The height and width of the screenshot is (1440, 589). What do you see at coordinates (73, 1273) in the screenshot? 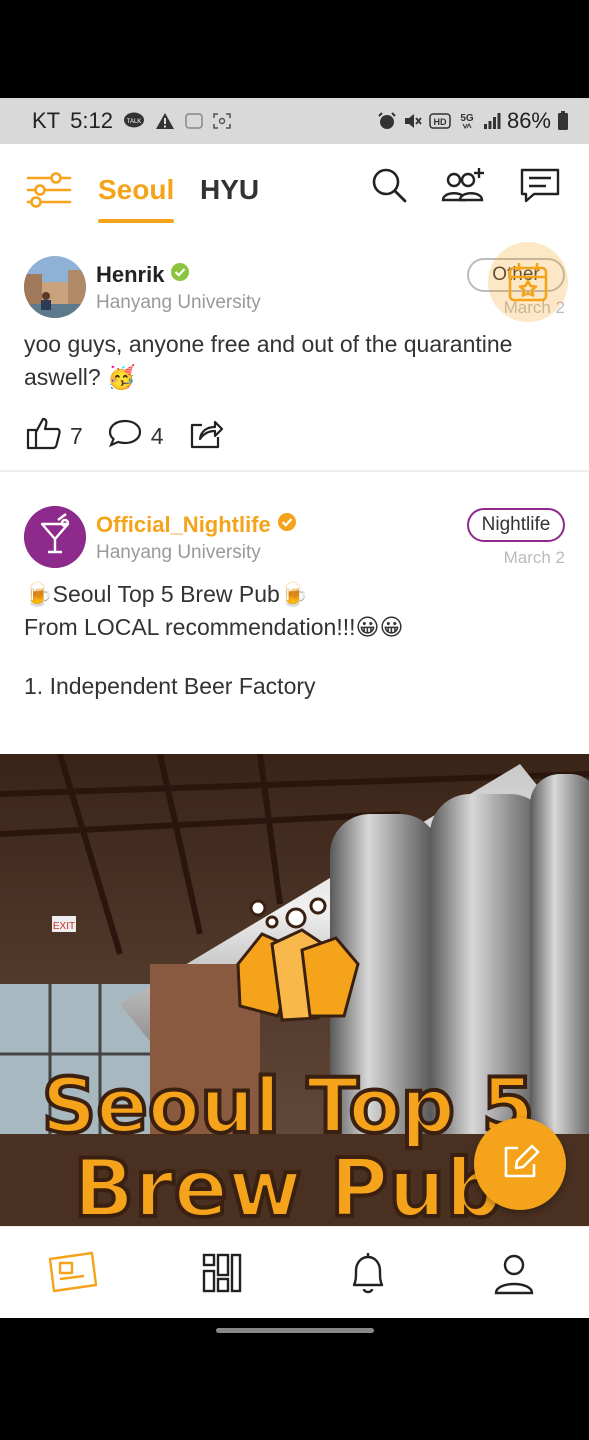
I see `nav-feed` at bounding box center [73, 1273].